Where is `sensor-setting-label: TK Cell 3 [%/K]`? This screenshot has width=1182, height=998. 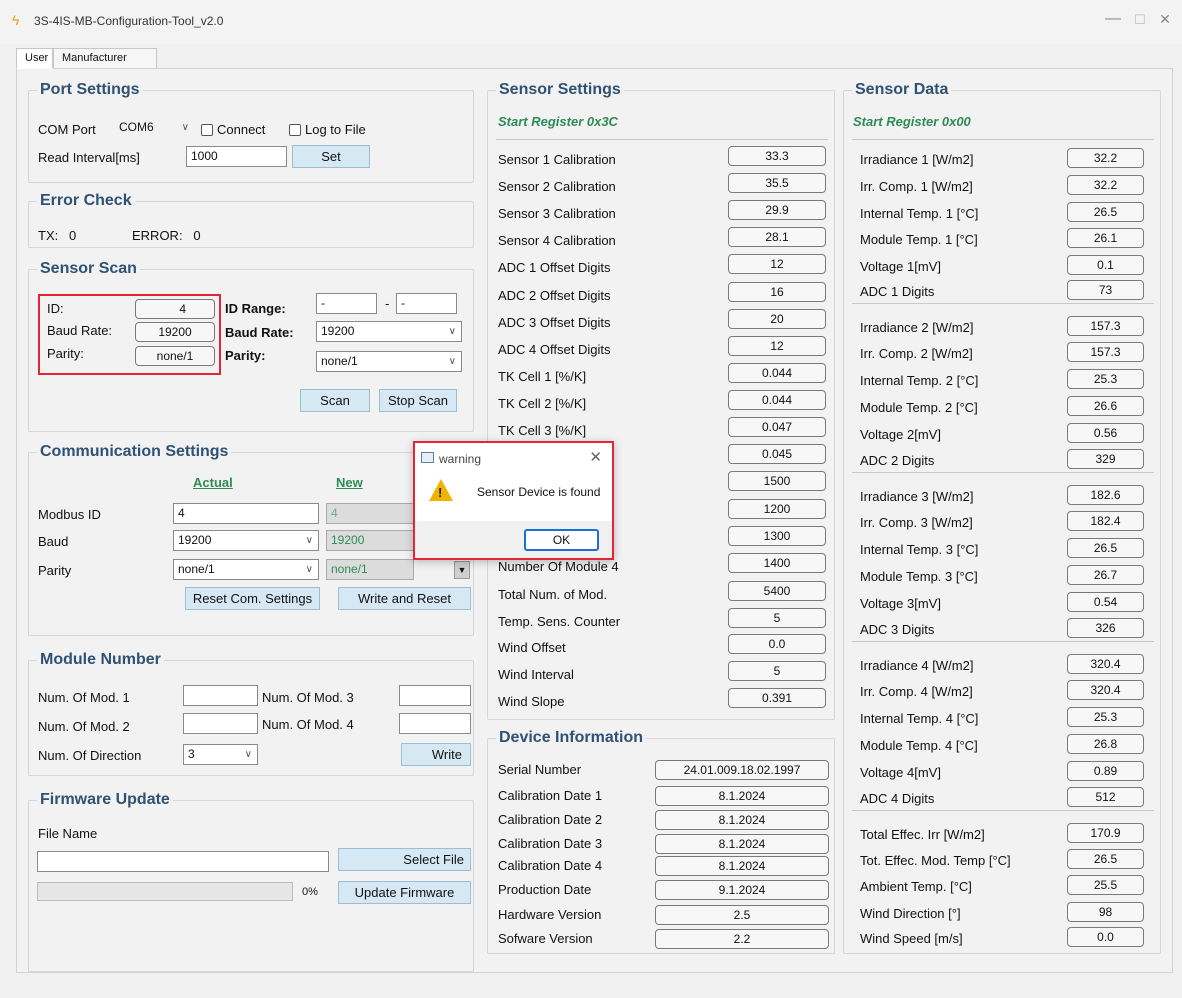
sensor-setting-label: TK Cell 3 [%/K] is located at coordinates (542, 430).